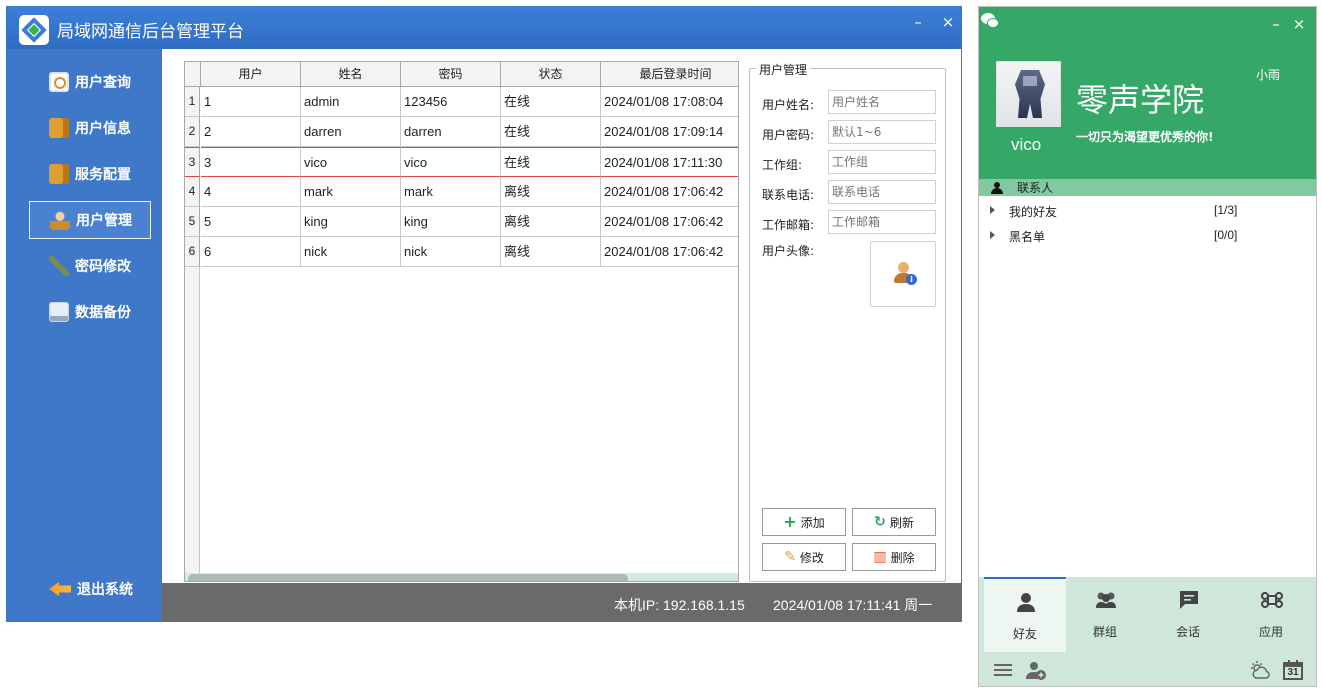  Describe the element at coordinates (351, 252) in the screenshot. I see `cell-name: nick` at that location.